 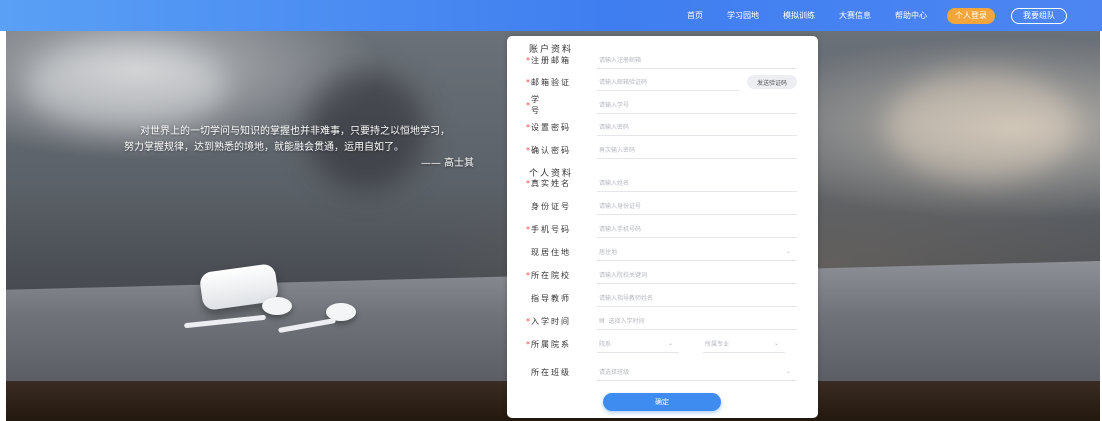 I want to click on send-code-button: 发送验证码, so click(x=772, y=82).